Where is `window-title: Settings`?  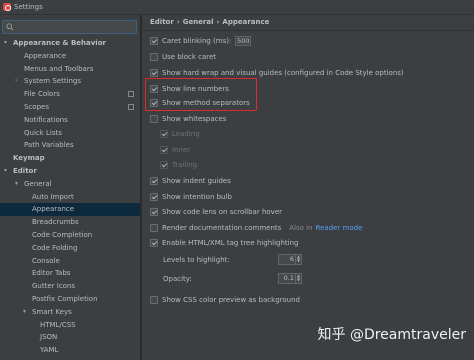
window-title: Settings is located at coordinates (28, 7).